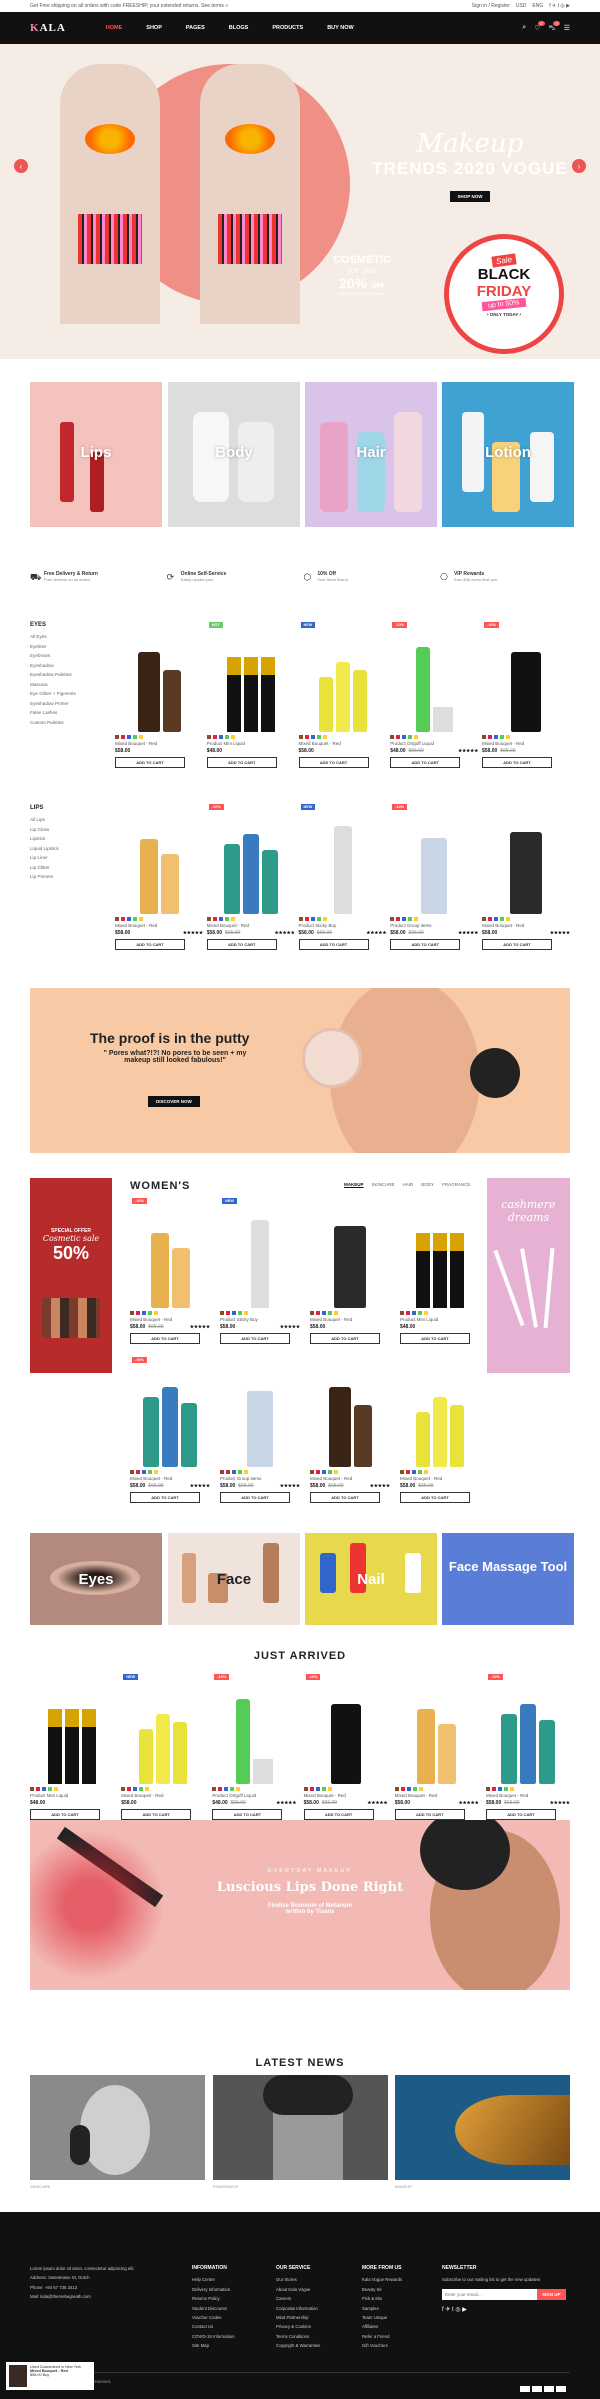 This screenshot has width=600, height=2399. What do you see at coordinates (159, 694) in the screenshot?
I see `product-card: Mixed Bouquet - Red $58.00 ADD TO CART` at bounding box center [159, 694].